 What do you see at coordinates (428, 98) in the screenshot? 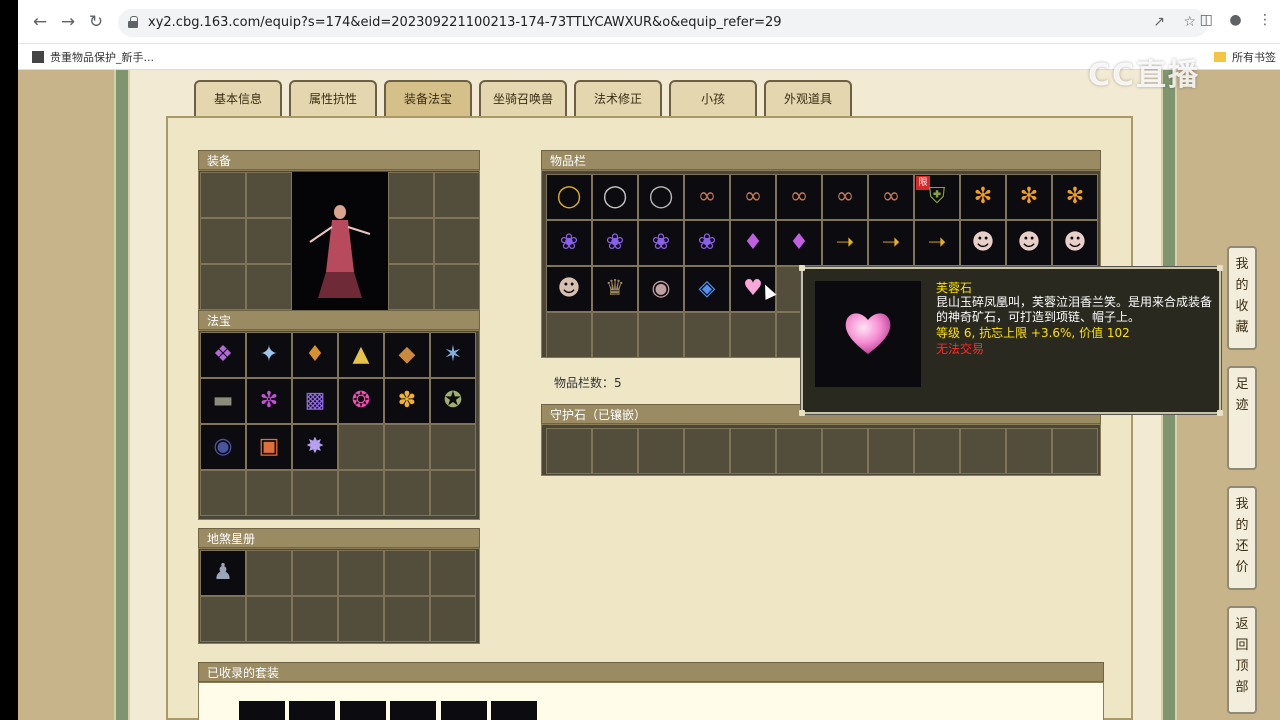
I see `tab-equipment: 装备法宝` at bounding box center [428, 98].